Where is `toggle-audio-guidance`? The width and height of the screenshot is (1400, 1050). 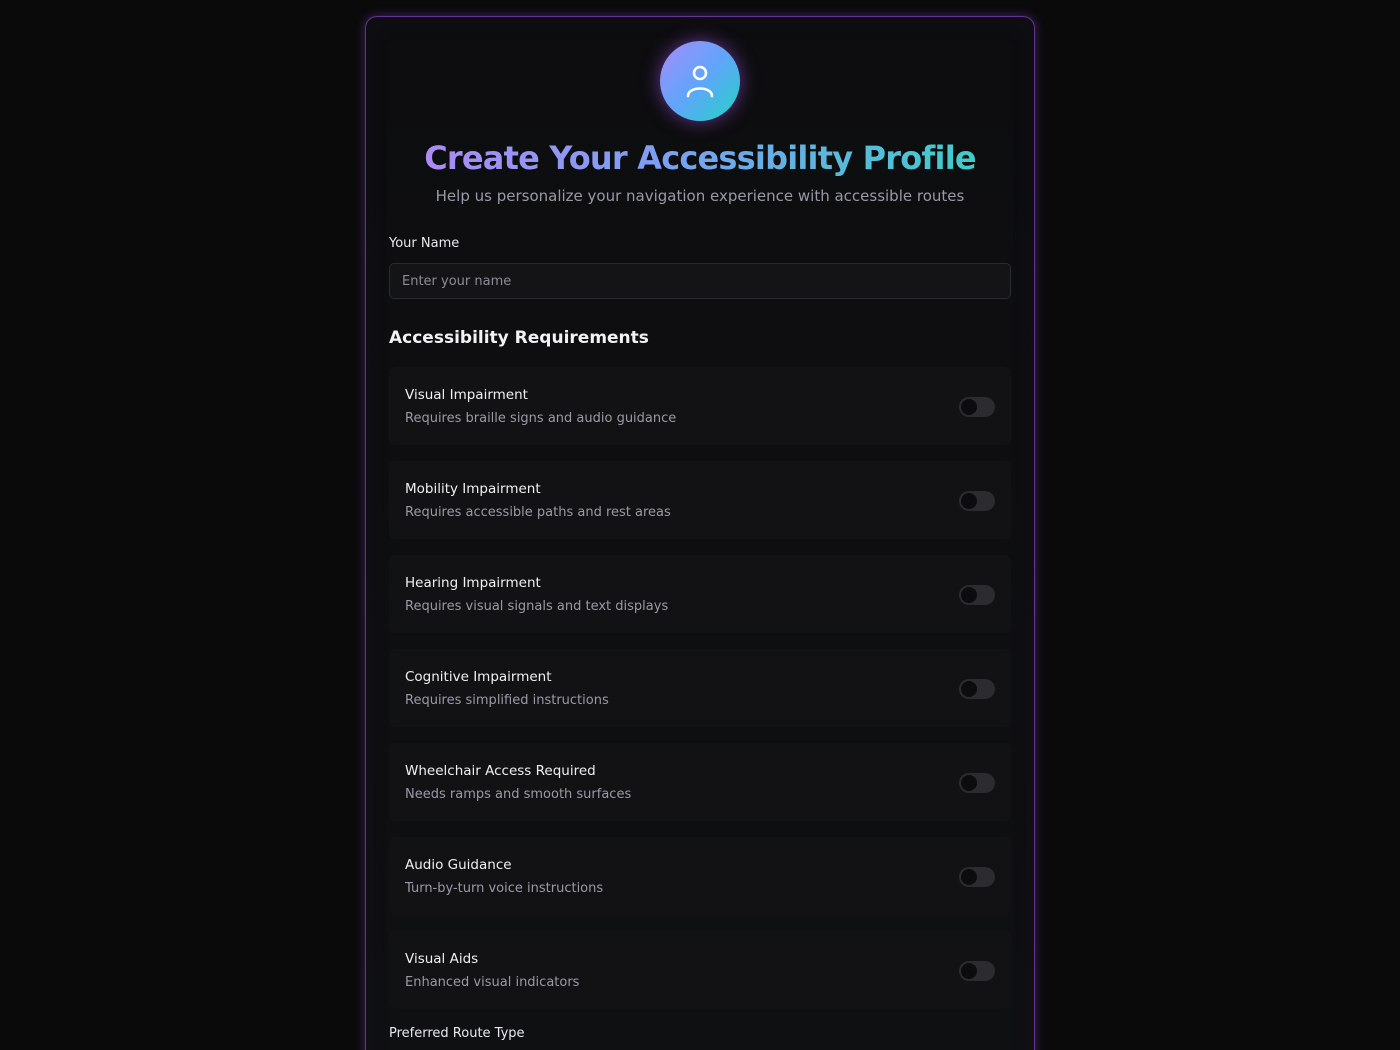
toggle-audio-guidance is located at coordinates (977, 877).